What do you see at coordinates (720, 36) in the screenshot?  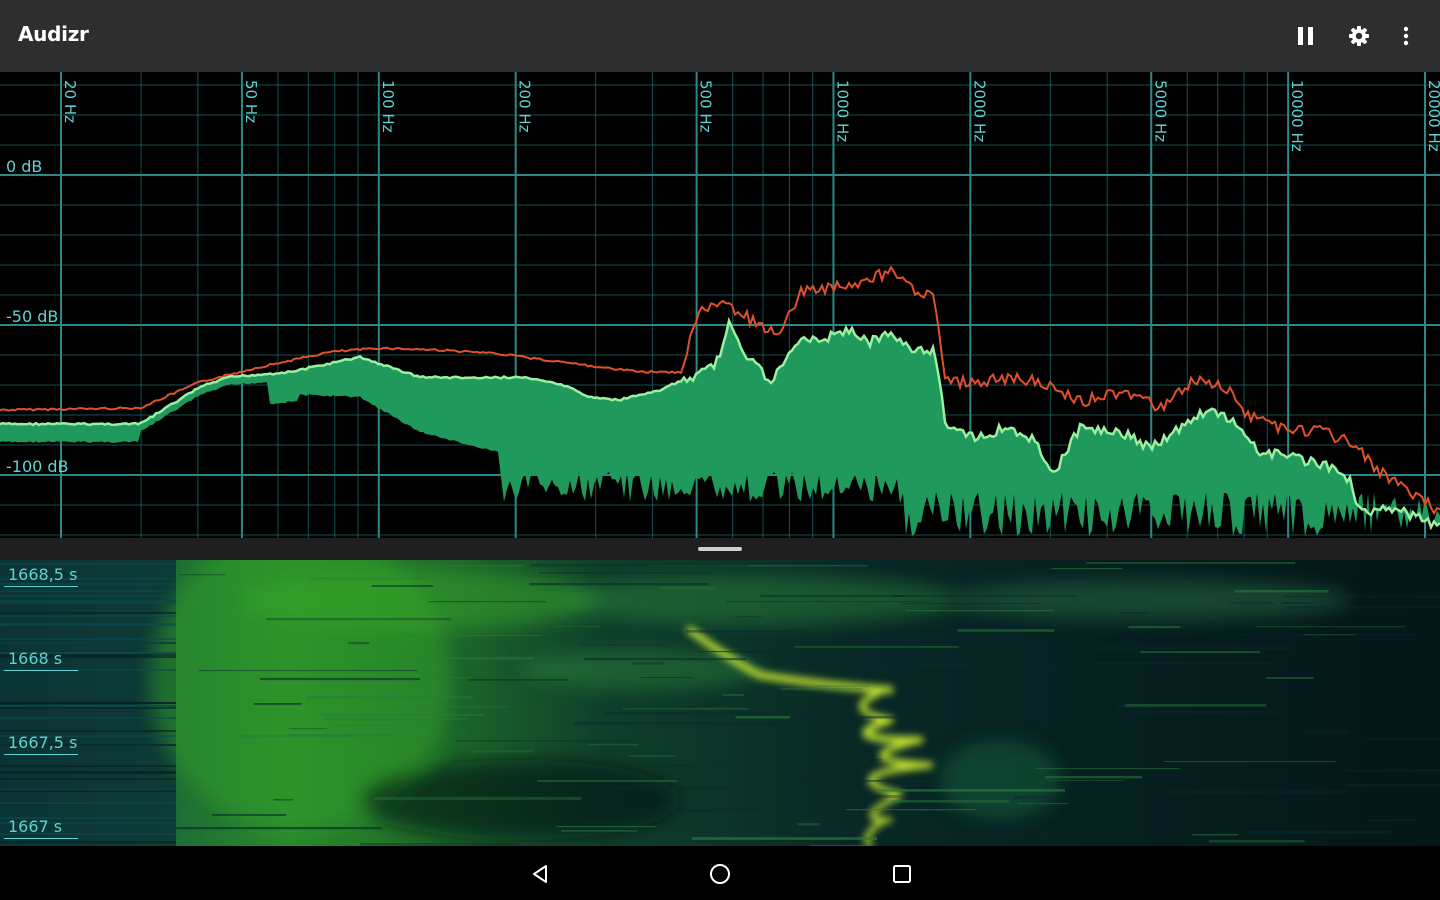 I see `app-bar: Audizr` at bounding box center [720, 36].